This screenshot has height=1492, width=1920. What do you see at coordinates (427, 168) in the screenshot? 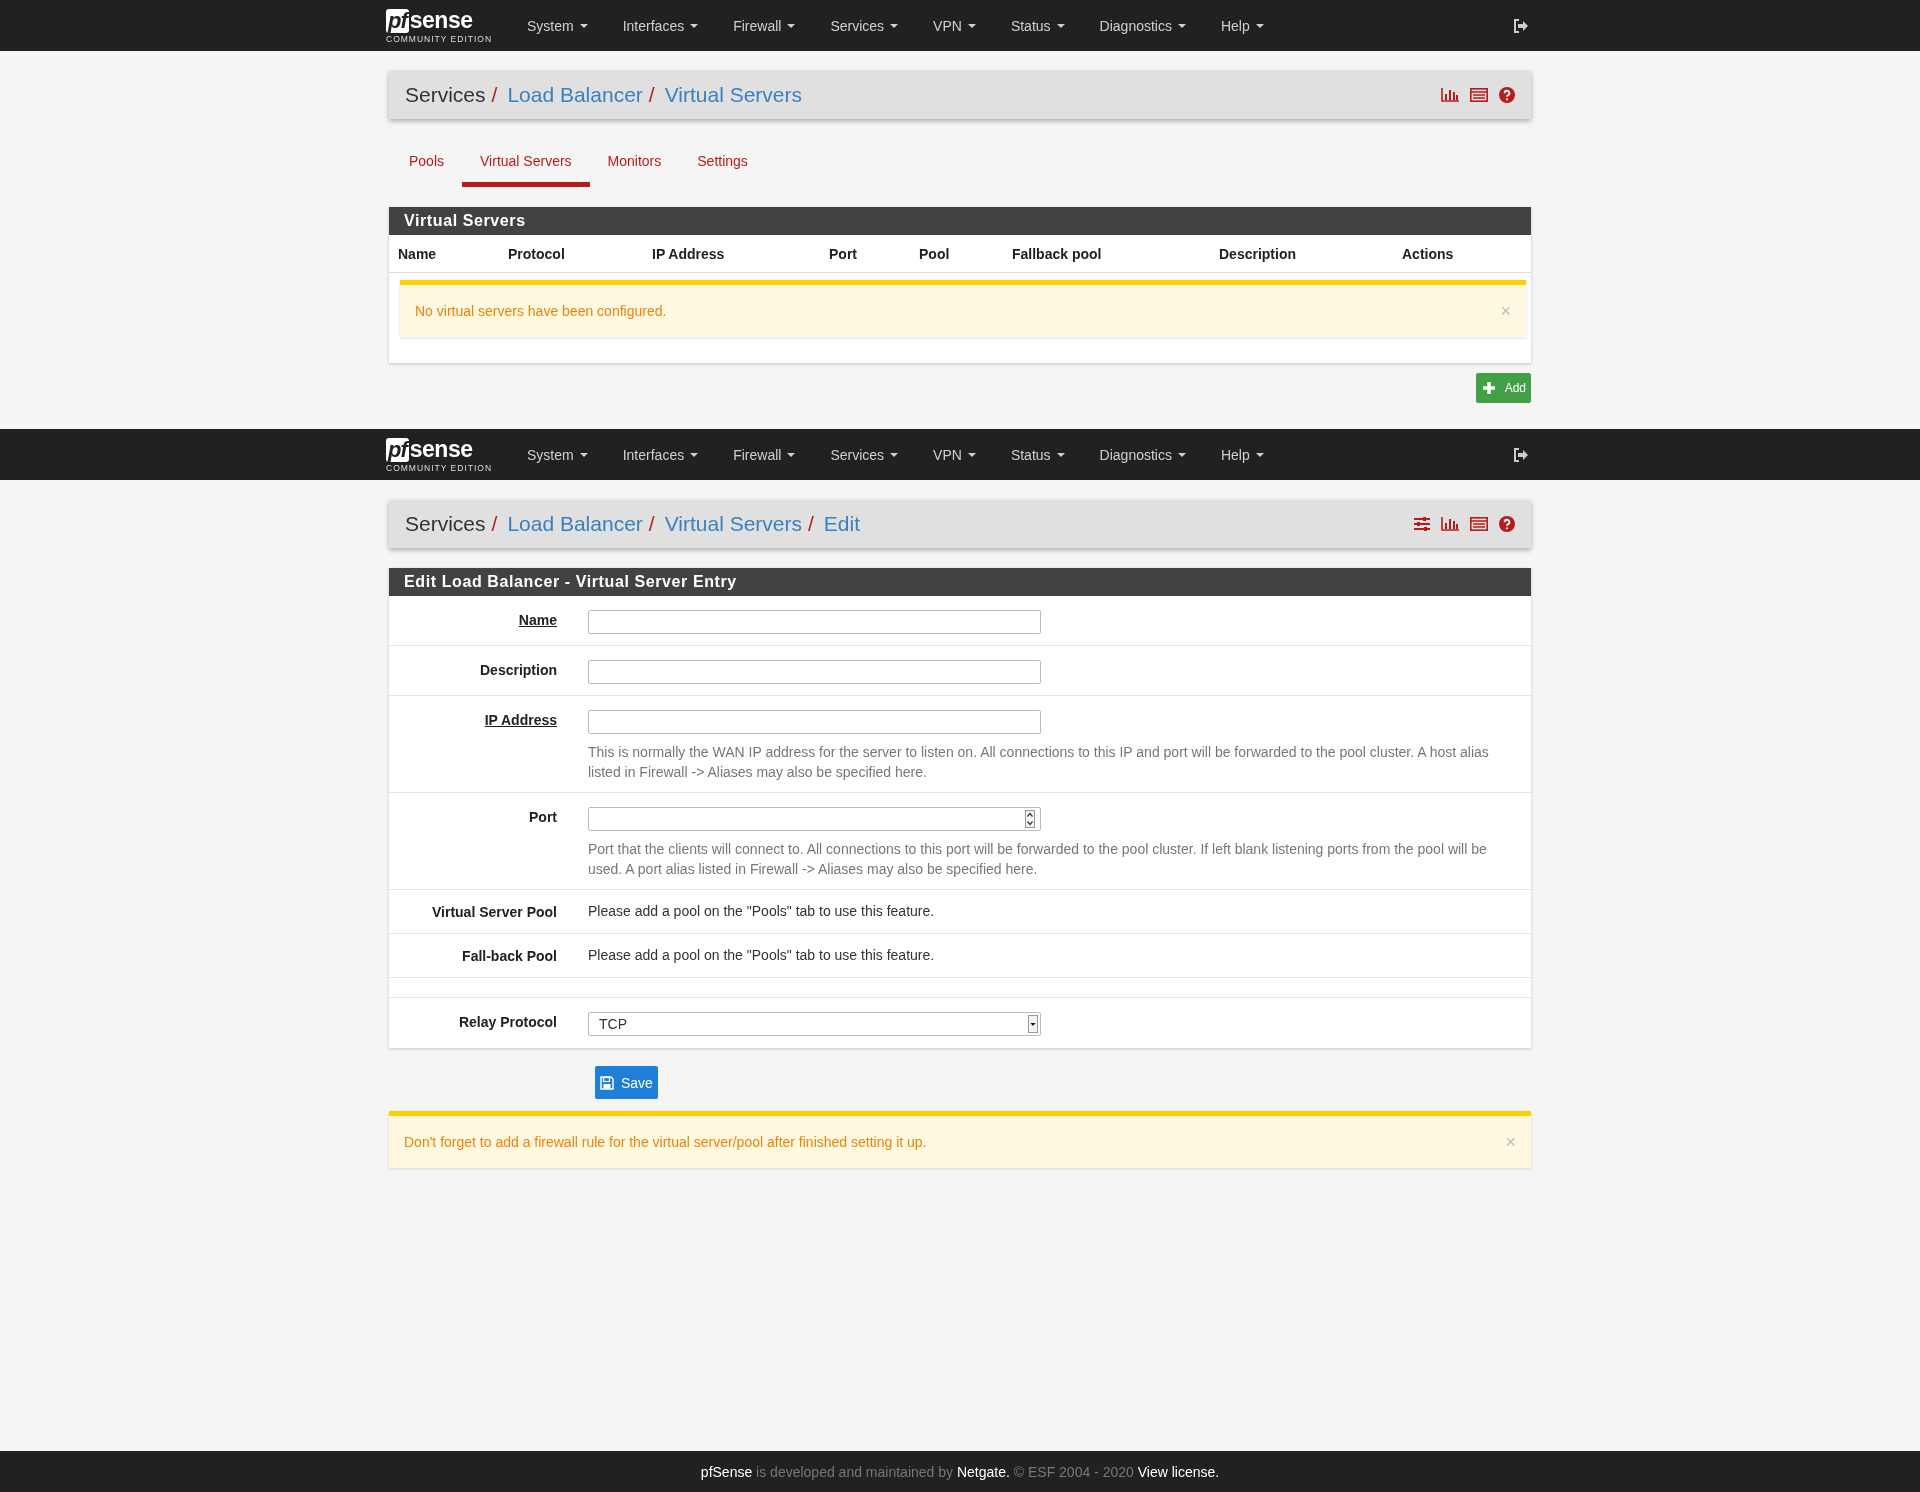
I see `tab: Pools` at bounding box center [427, 168].